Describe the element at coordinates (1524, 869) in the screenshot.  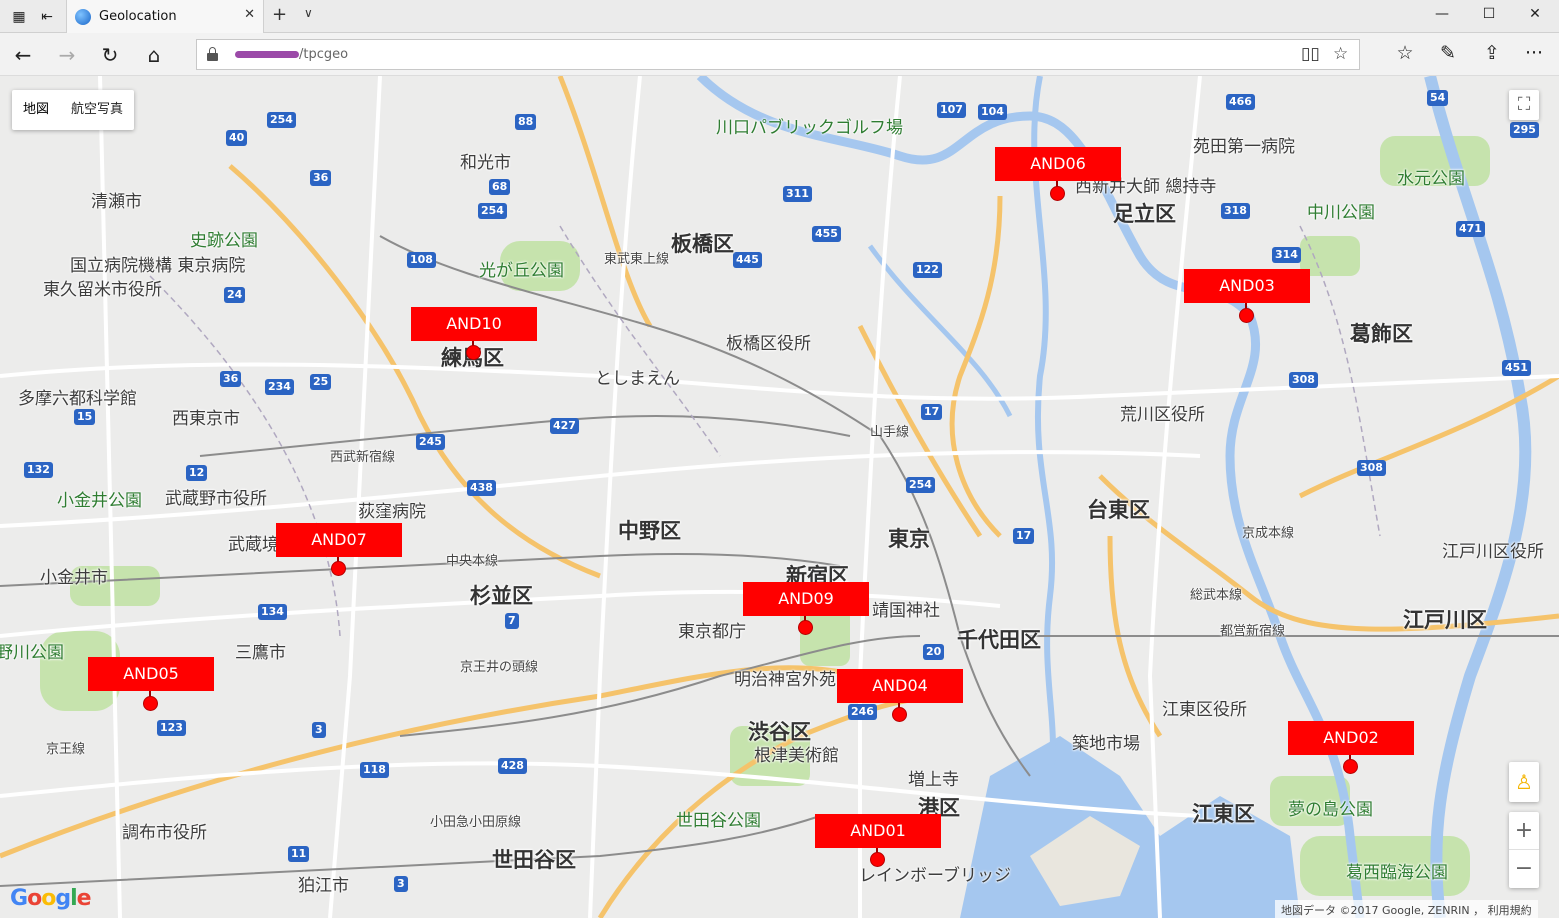
I see `zoom-out-button: −` at that location.